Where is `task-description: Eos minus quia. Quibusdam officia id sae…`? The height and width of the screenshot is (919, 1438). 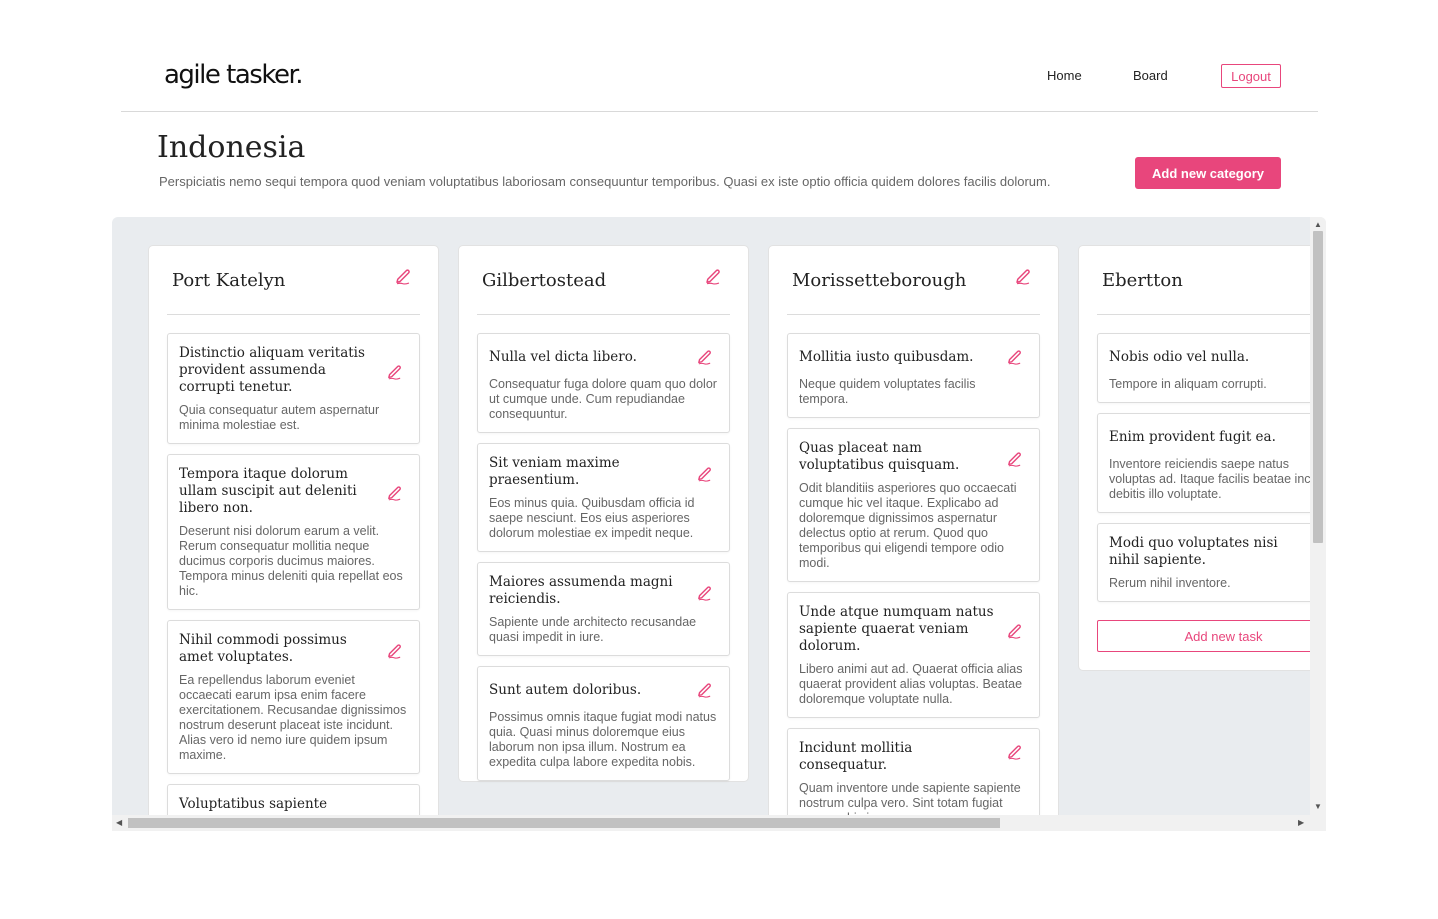
task-description: Eos minus quia. Quibusdam officia id sae… is located at coordinates (592, 518).